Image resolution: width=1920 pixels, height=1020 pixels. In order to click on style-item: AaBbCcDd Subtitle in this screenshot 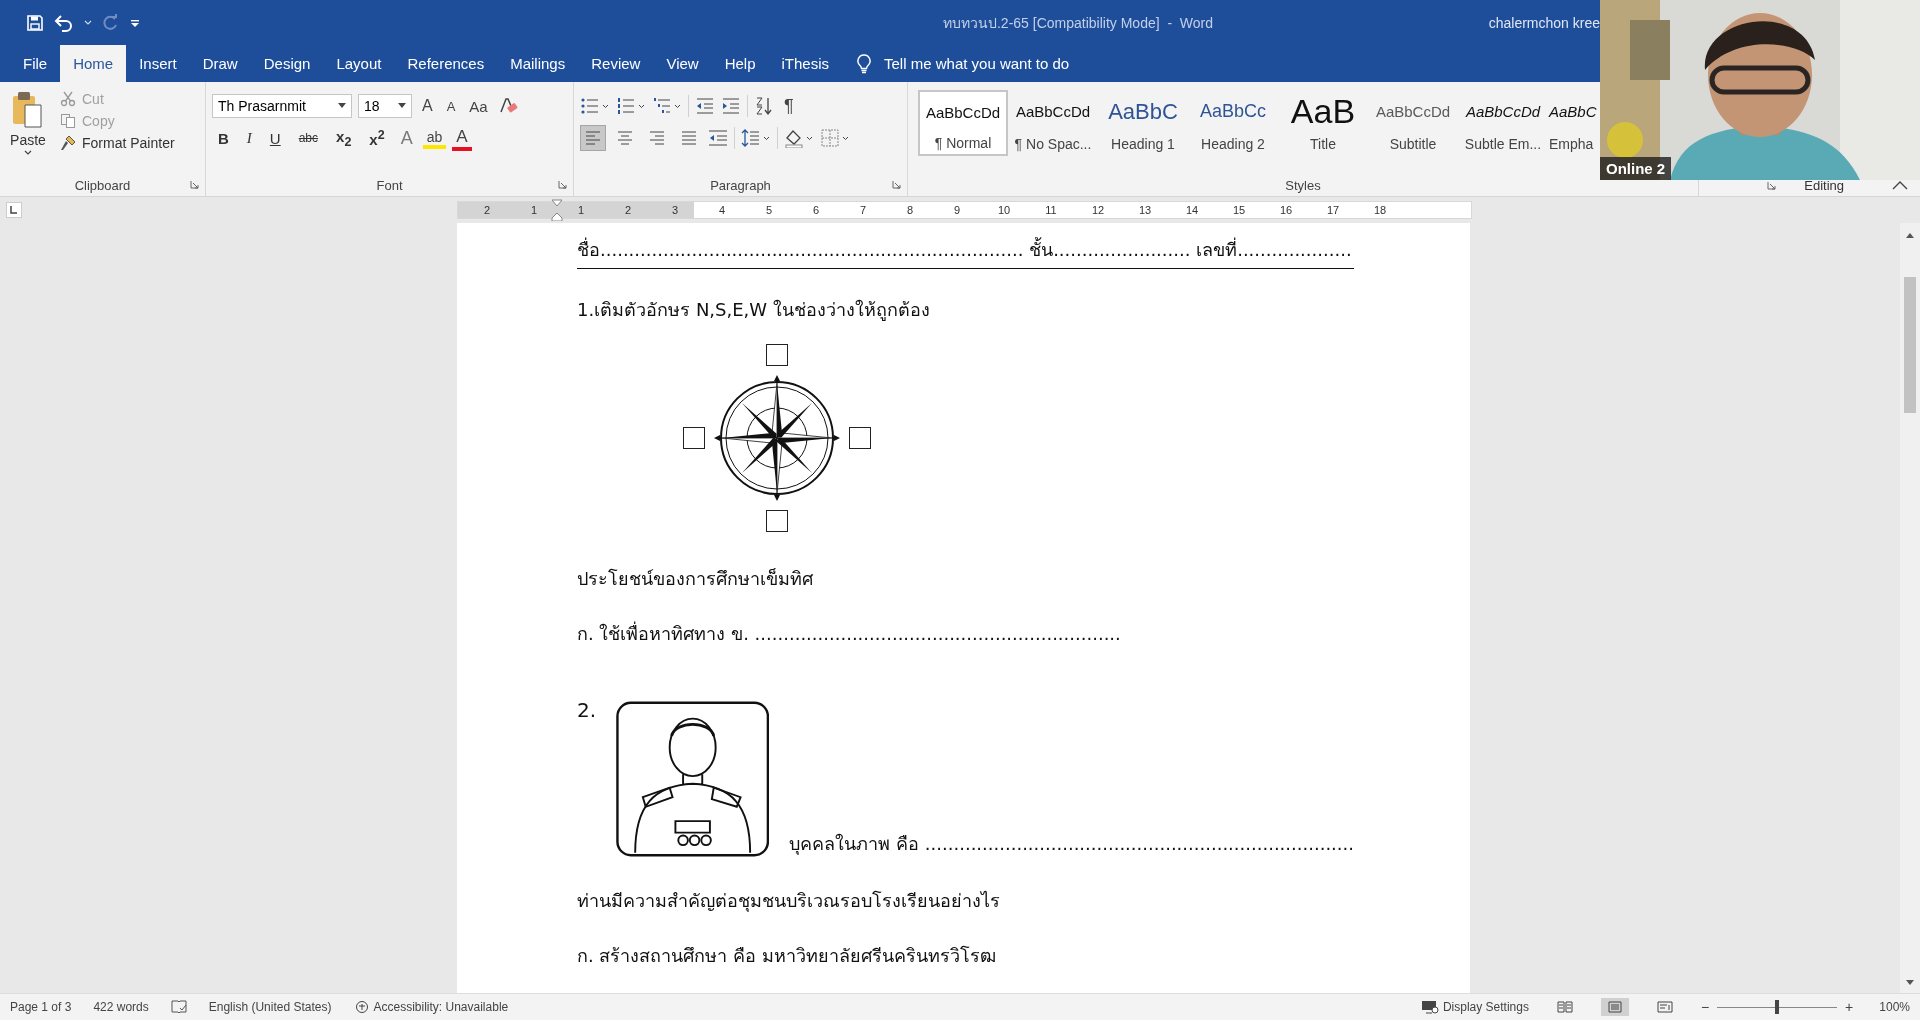, I will do `click(1413, 123)`.